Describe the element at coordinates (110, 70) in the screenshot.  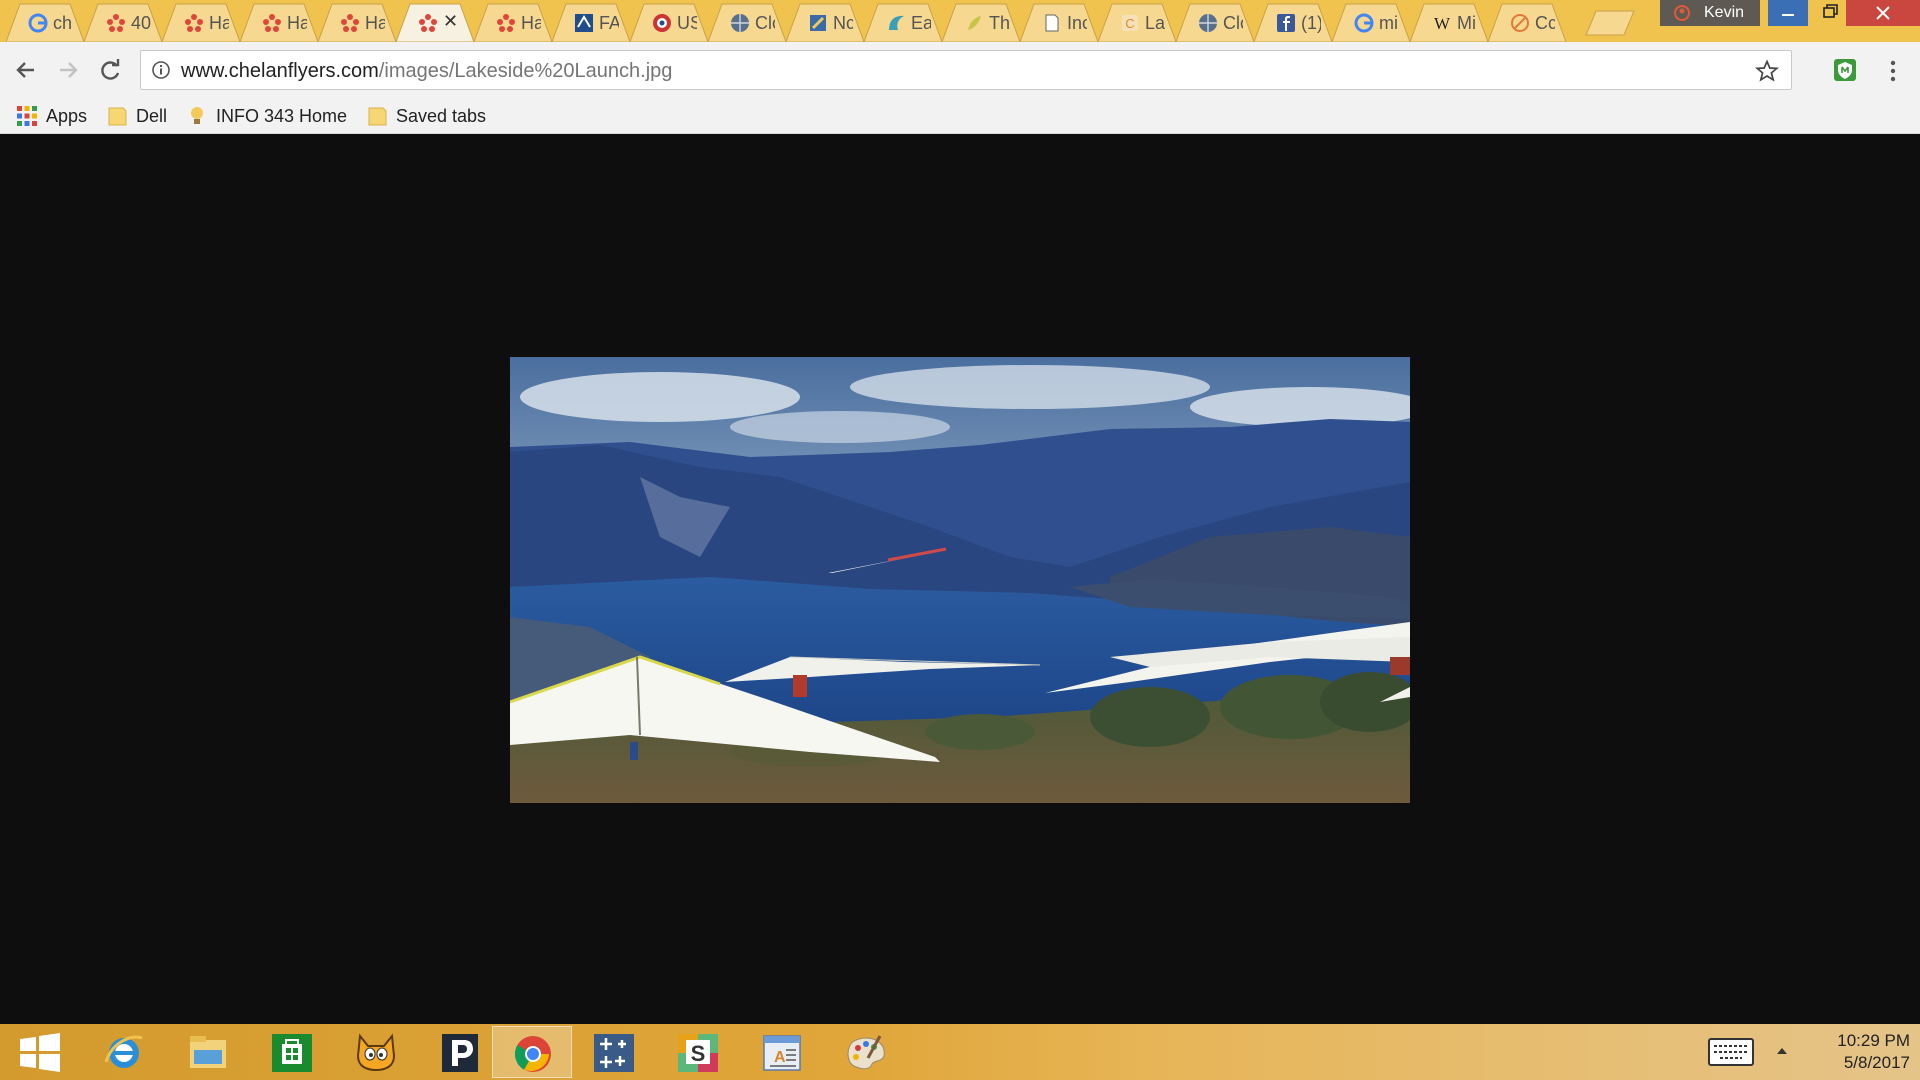
I see `reload-icon` at that location.